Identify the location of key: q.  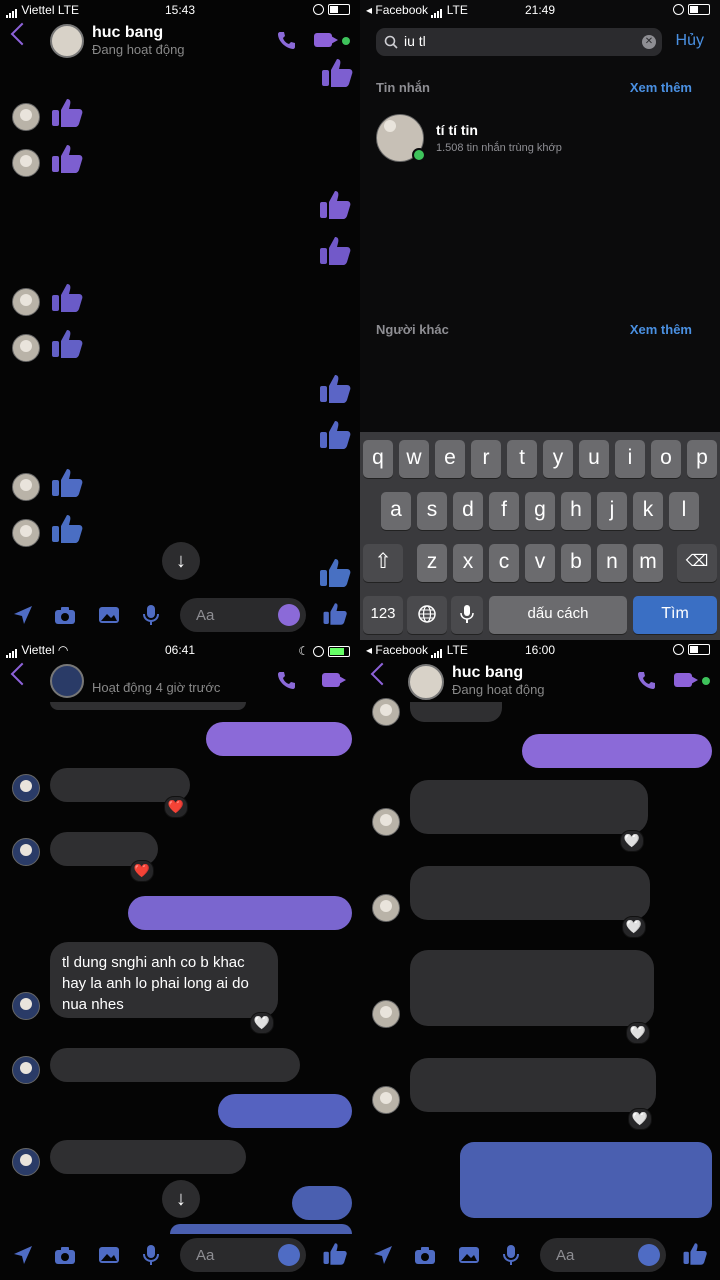
(378, 459).